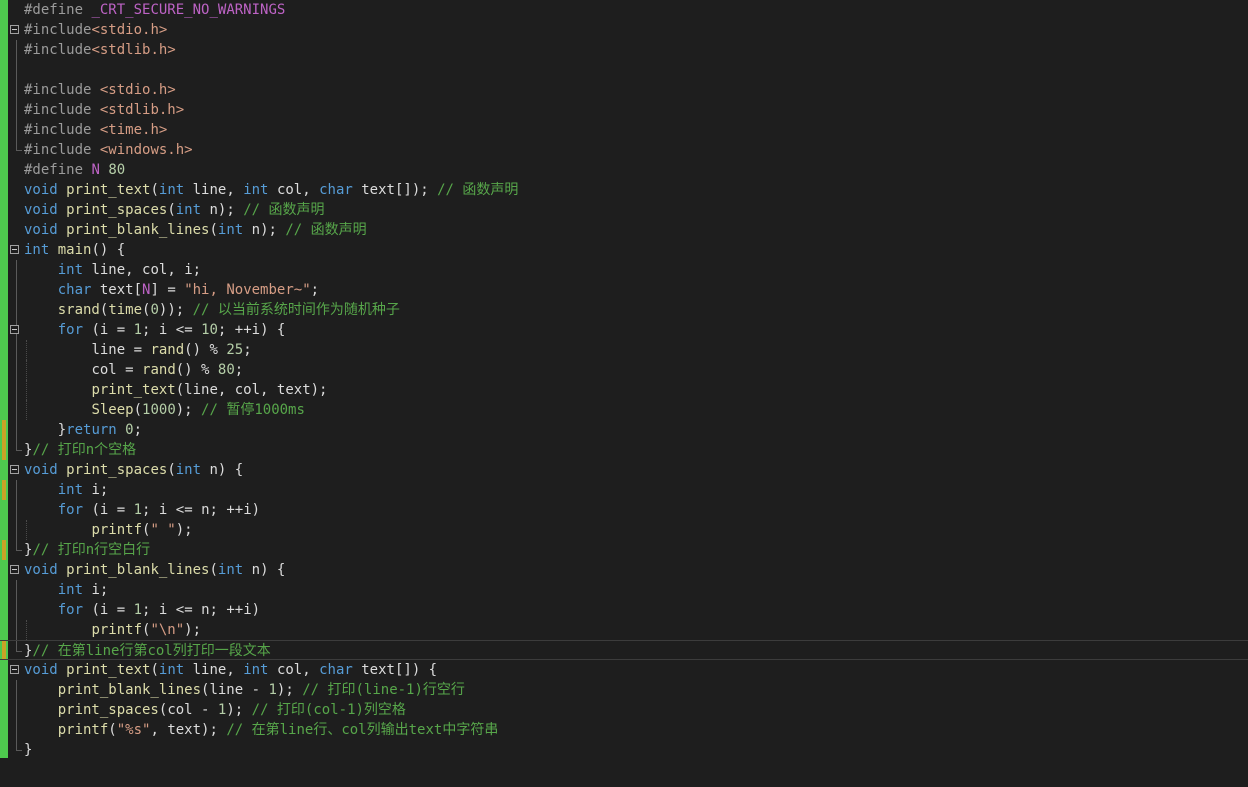 This screenshot has width=1248, height=787. What do you see at coordinates (108, 150) in the screenshot?
I see `code-text: #include <windows.h>` at bounding box center [108, 150].